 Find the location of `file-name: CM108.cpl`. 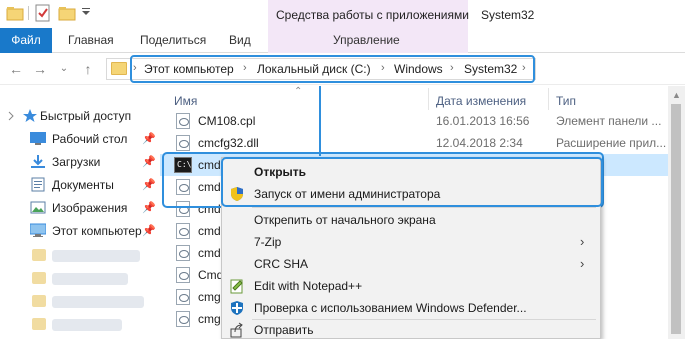

file-name: CM108.cpl is located at coordinates (227, 121).